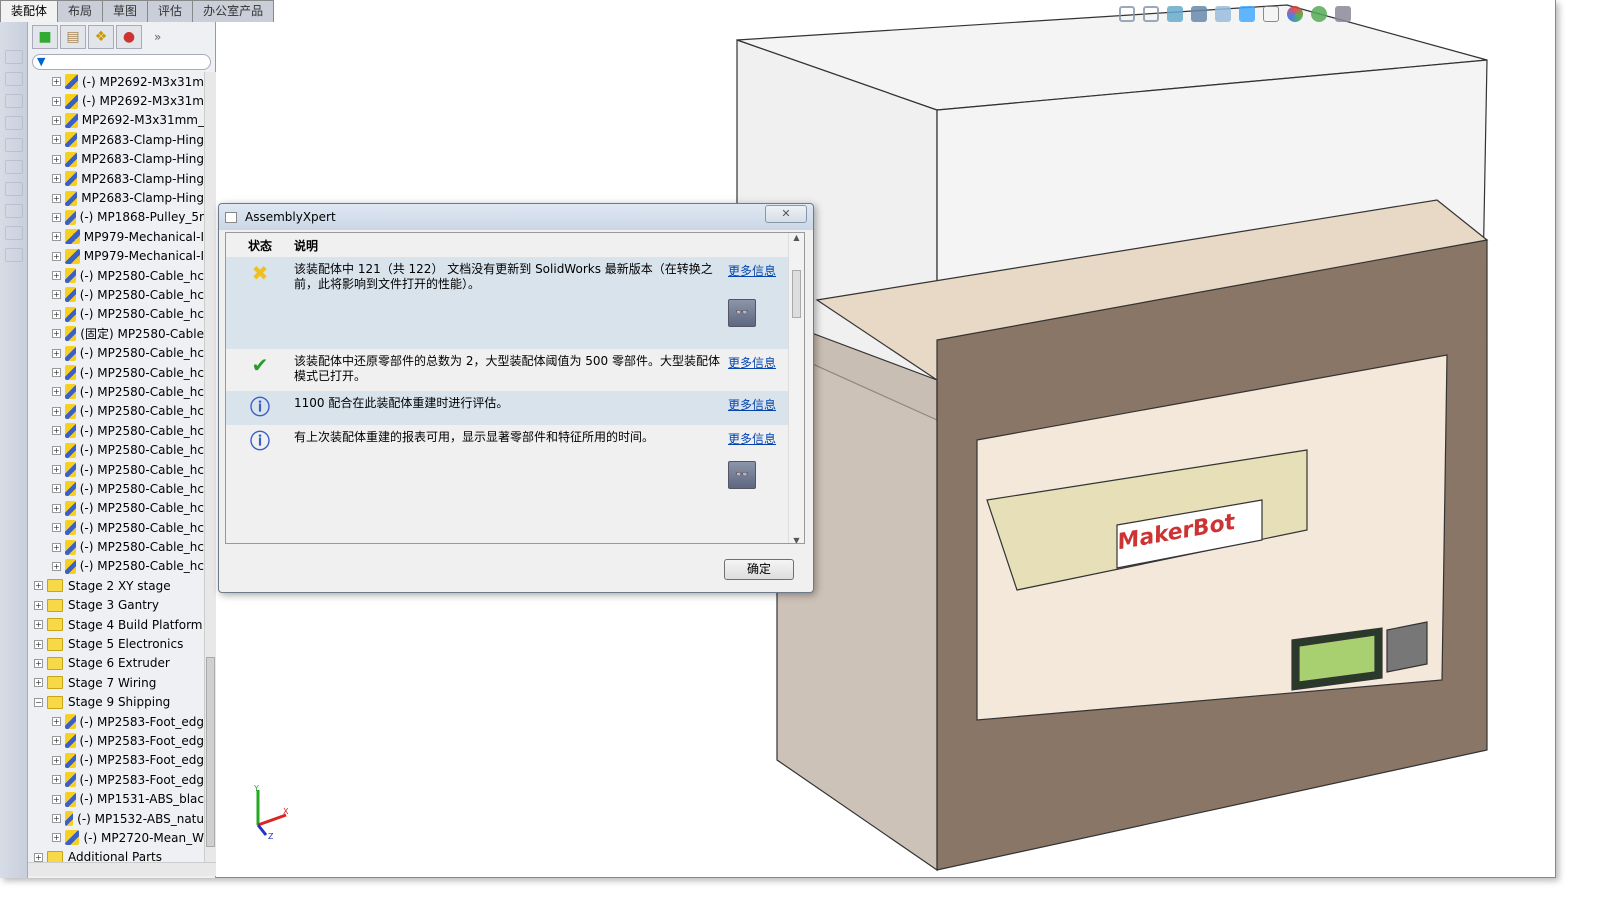 The width and height of the screenshot is (1618, 917). Describe the element at coordinates (125, 11) in the screenshot. I see `tab-2: 草图` at that location.